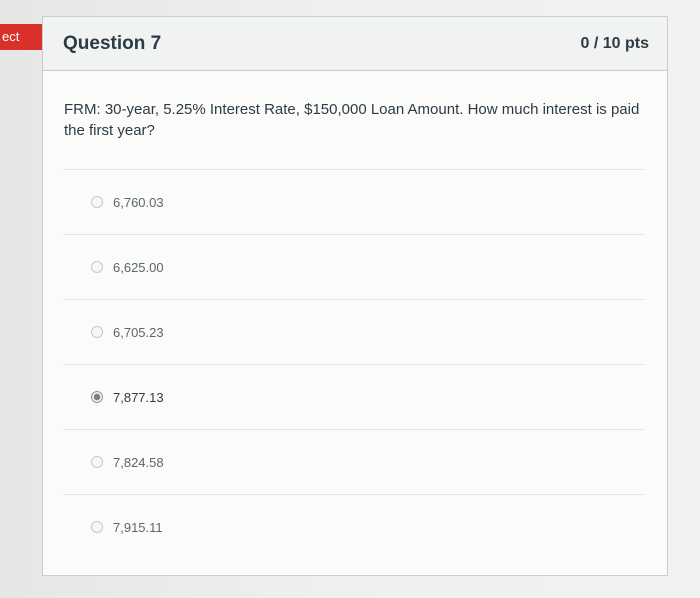 Image resolution: width=700 pixels, height=598 pixels. Describe the element at coordinates (138, 332) in the screenshot. I see `answer-label: 6,705.23` at that location.